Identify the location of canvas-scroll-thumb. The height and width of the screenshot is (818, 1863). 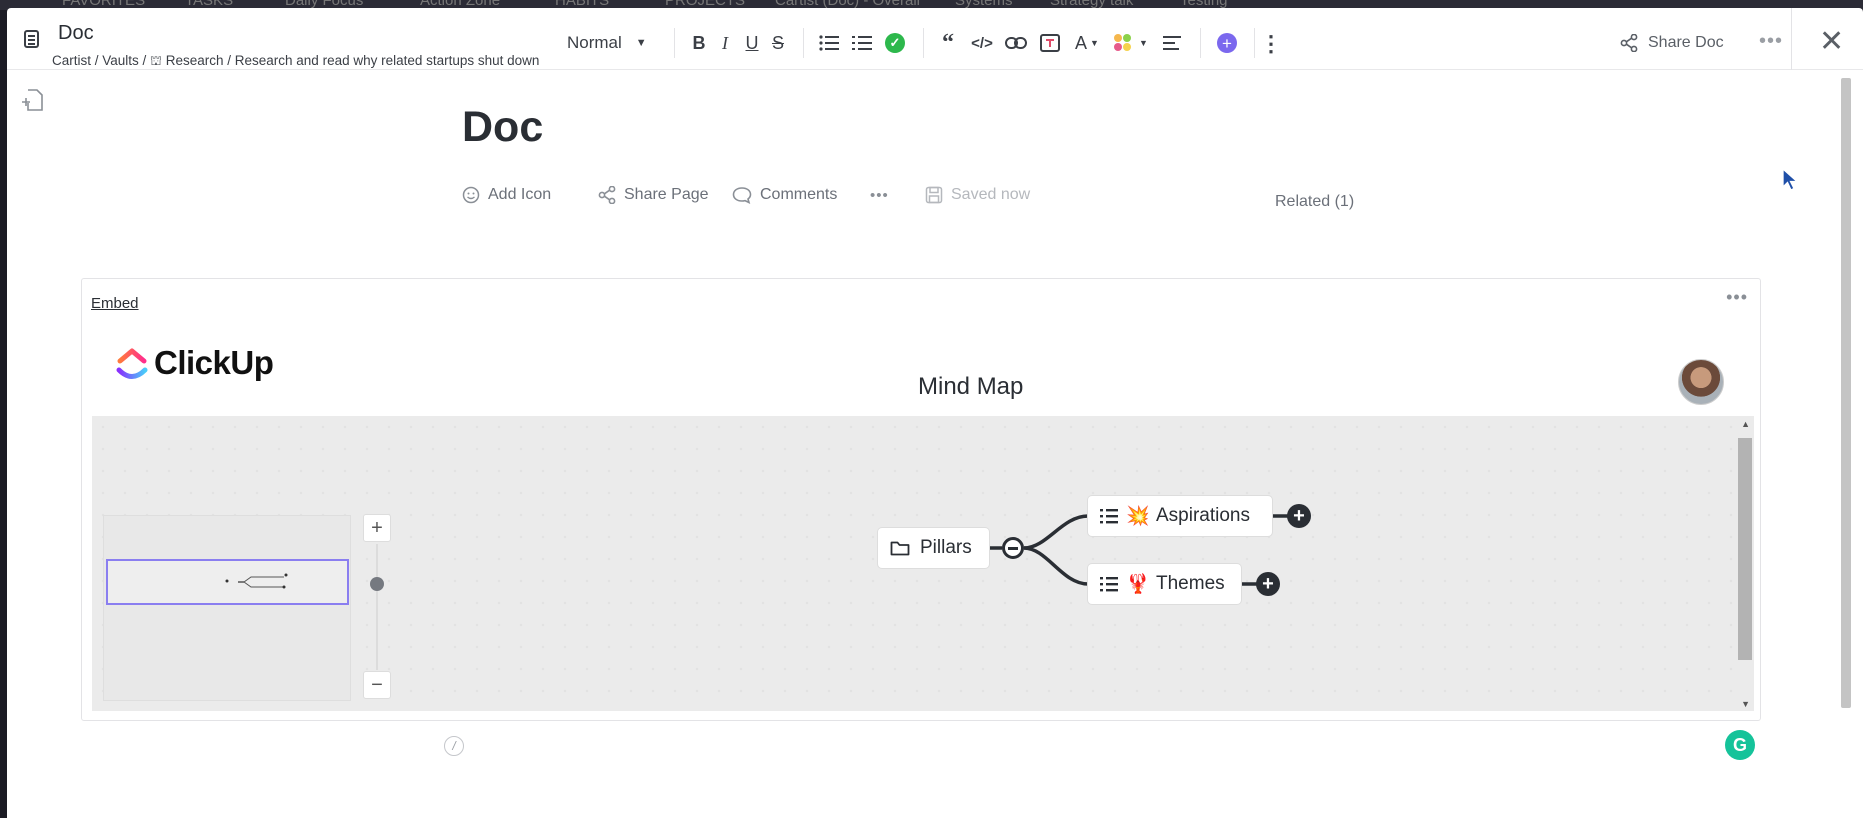
(1745, 549).